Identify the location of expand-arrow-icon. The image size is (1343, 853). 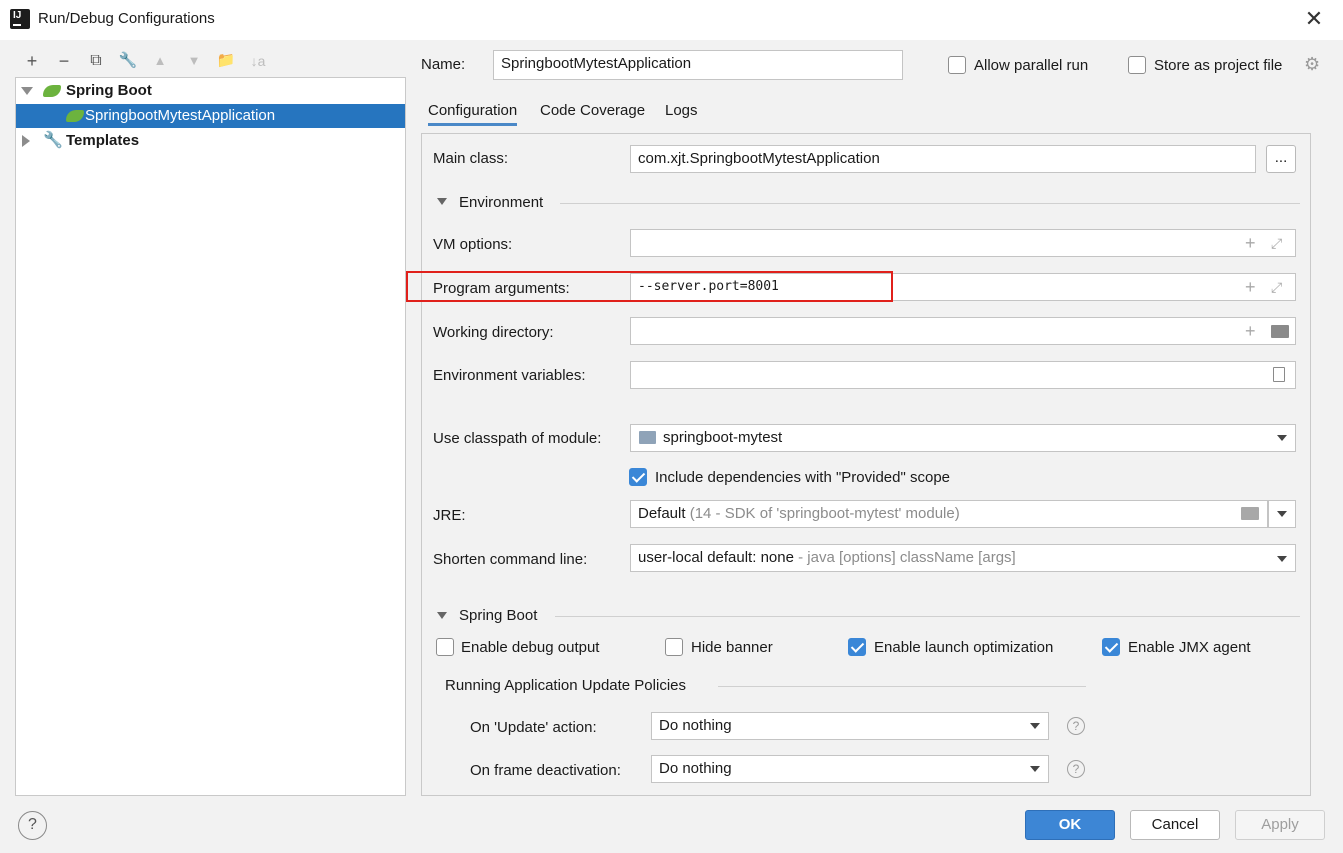
(27, 91).